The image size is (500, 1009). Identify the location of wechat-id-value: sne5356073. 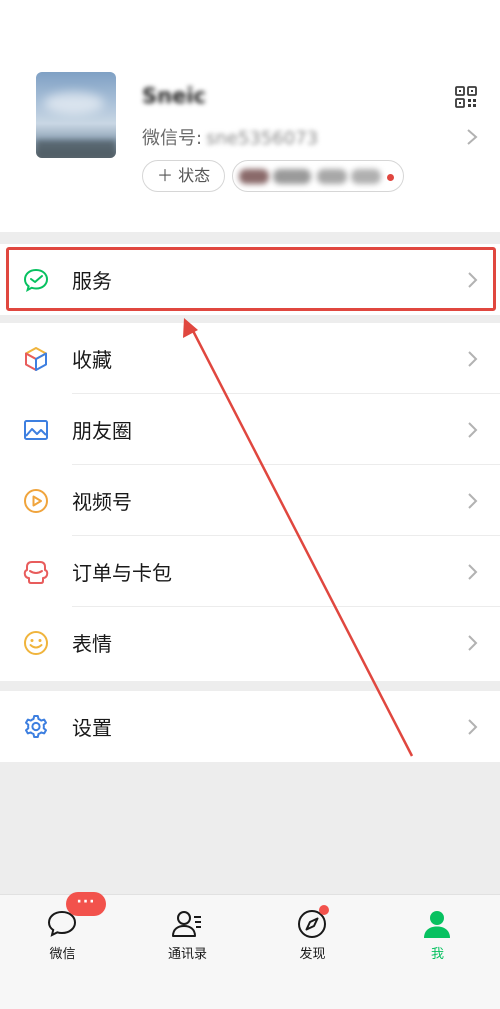
(262, 138).